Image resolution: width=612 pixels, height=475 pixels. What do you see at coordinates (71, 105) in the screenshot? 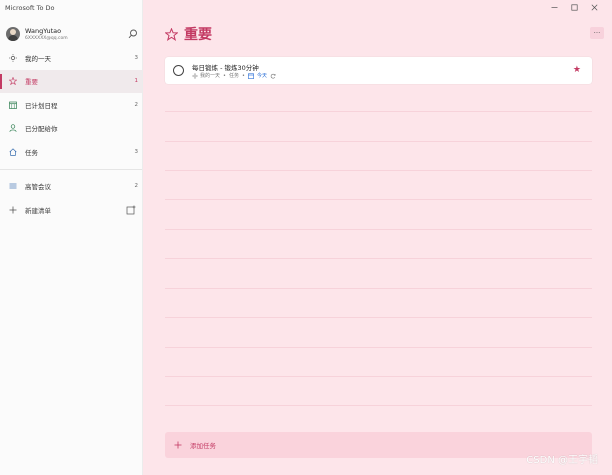
I see `sidebar-item-planned: 已计划日程 2` at bounding box center [71, 105].